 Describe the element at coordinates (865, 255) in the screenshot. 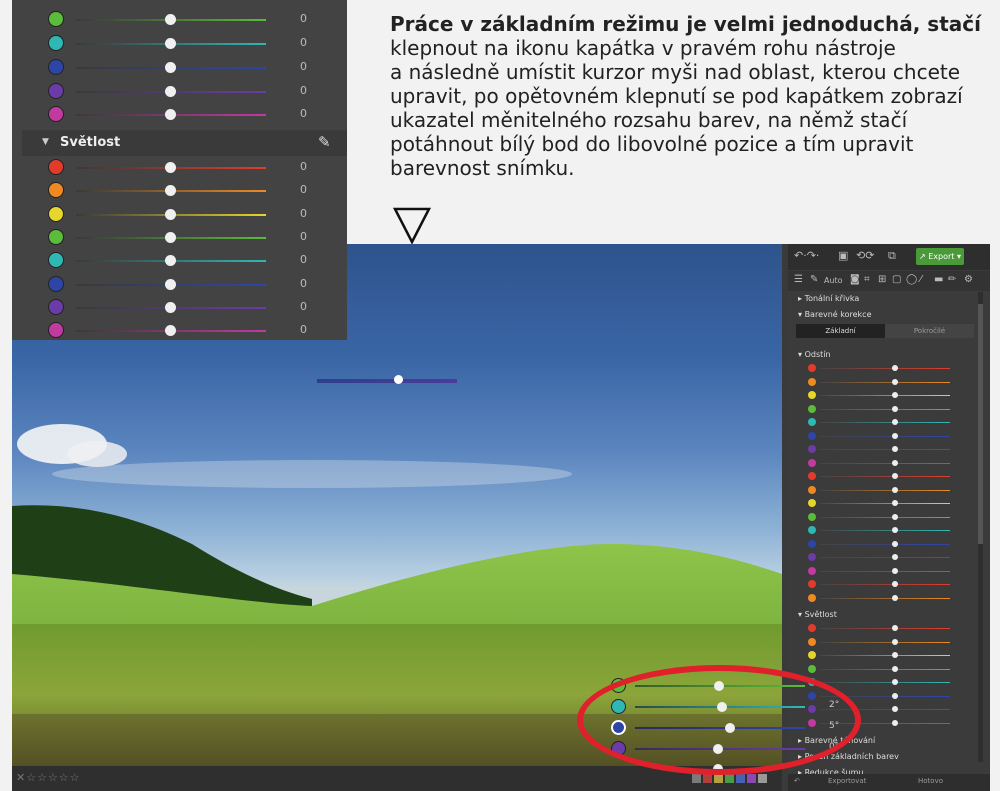

I see `rotate-icon: ⟲⟳` at that location.